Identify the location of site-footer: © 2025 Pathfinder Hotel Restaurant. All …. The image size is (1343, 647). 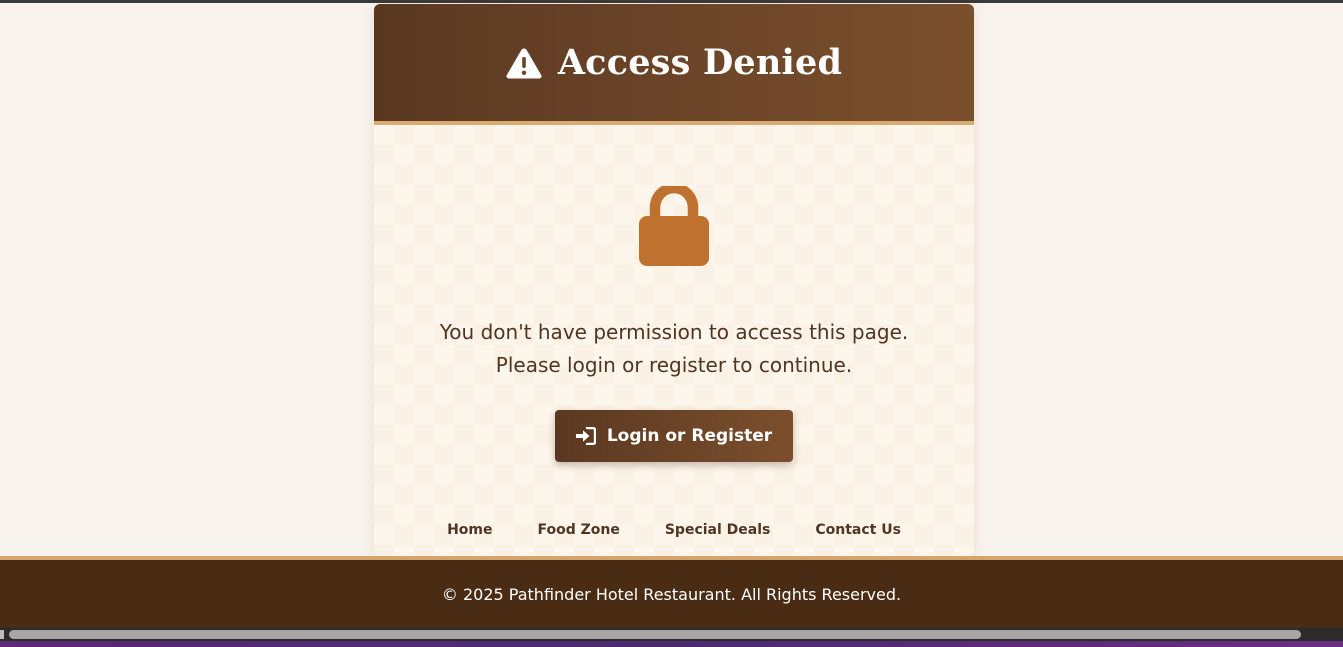
(671, 592).